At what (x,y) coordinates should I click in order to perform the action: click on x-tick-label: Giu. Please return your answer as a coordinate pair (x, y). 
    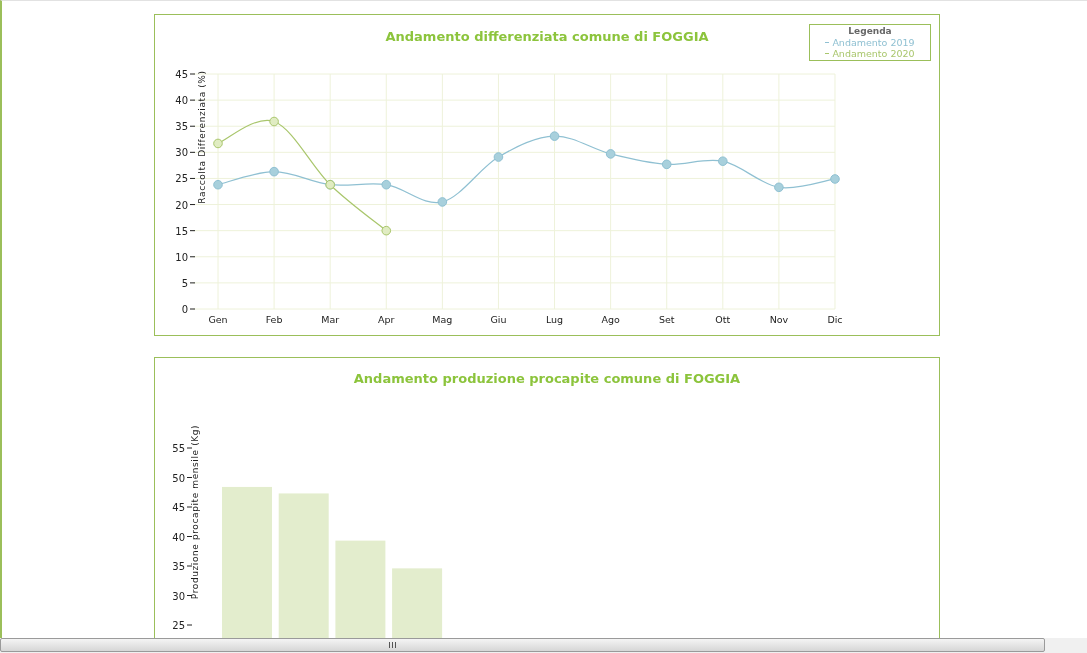
    Looking at the image, I should click on (498, 319).